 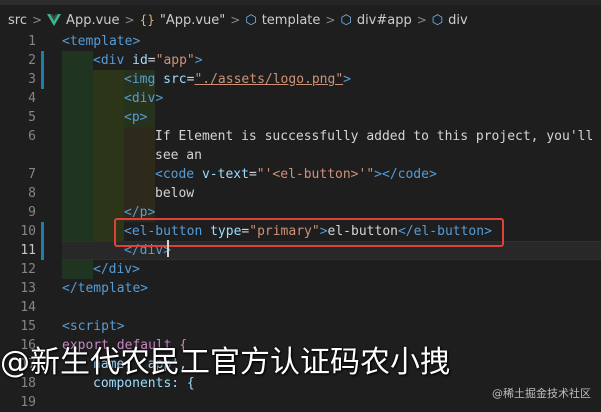 What do you see at coordinates (32, 60) in the screenshot?
I see `line-number: 2` at bounding box center [32, 60].